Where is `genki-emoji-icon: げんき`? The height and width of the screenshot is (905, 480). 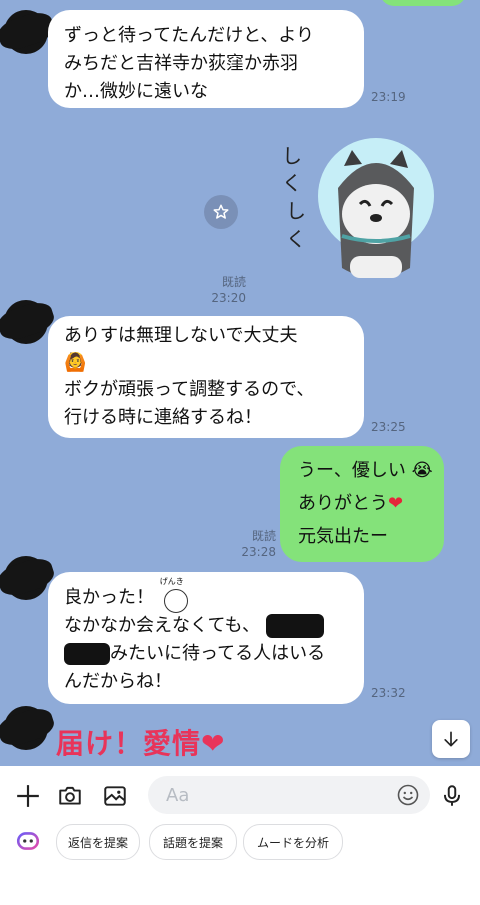
genki-emoji-icon: げんき is located at coordinates (175, 595).